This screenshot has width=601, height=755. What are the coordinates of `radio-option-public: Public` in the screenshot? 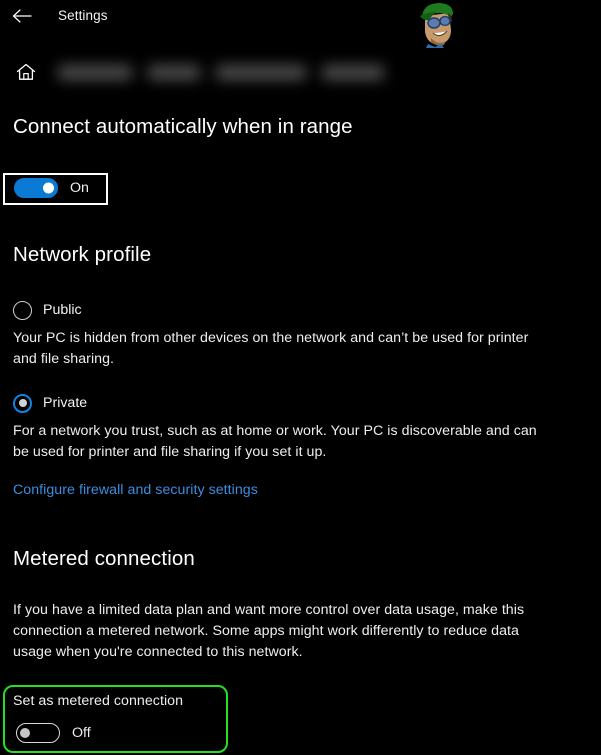 It's located at (47, 310).